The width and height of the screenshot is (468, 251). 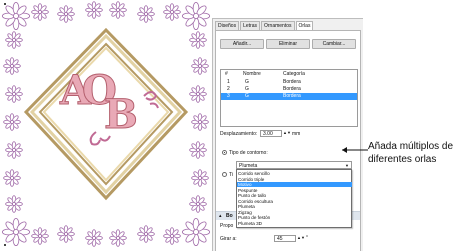 I want to click on table-row: 1 G Bordera, so click(x=289, y=82).